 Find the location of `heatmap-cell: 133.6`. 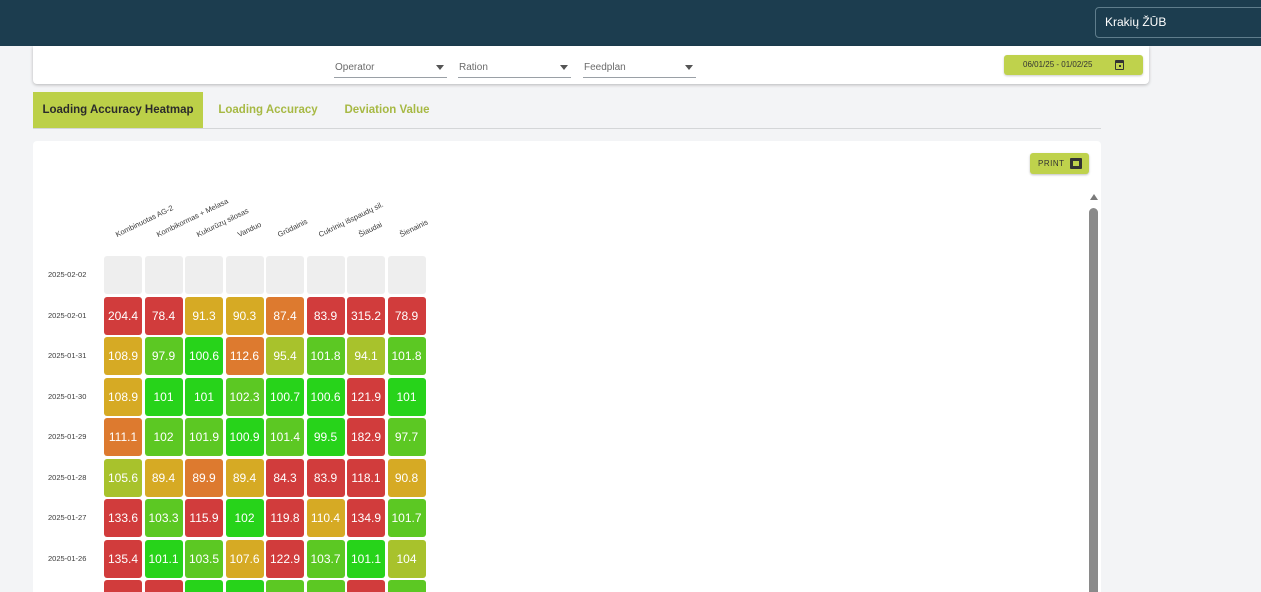

heatmap-cell: 133.6 is located at coordinates (123, 518).